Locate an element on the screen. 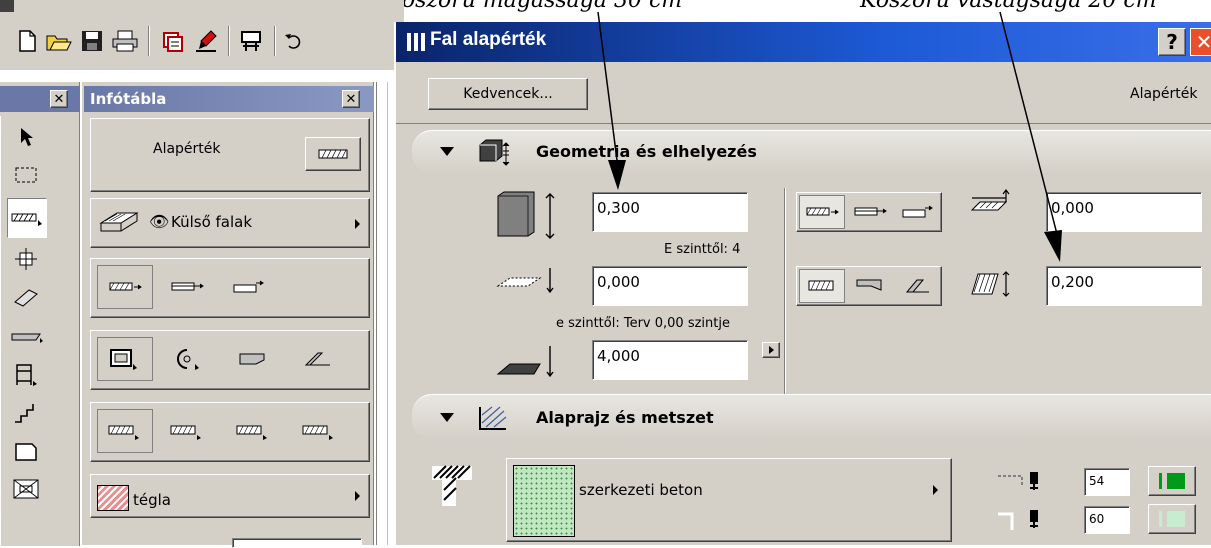 The height and width of the screenshot is (548, 1211). dialog-refline-center-button is located at coordinates (870, 212).